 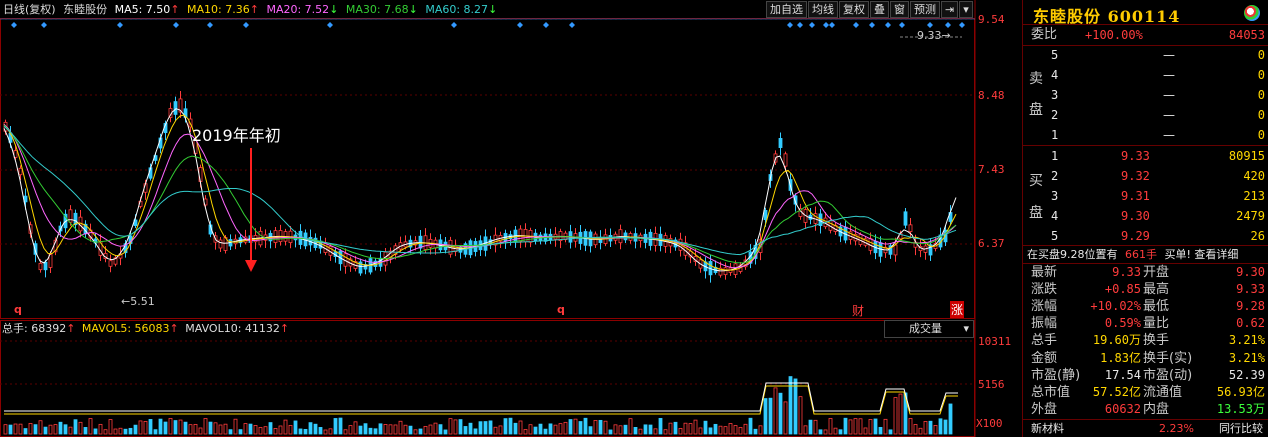 What do you see at coordinates (251, 266) in the screenshot?
I see `annotation-arrow-head` at bounding box center [251, 266].